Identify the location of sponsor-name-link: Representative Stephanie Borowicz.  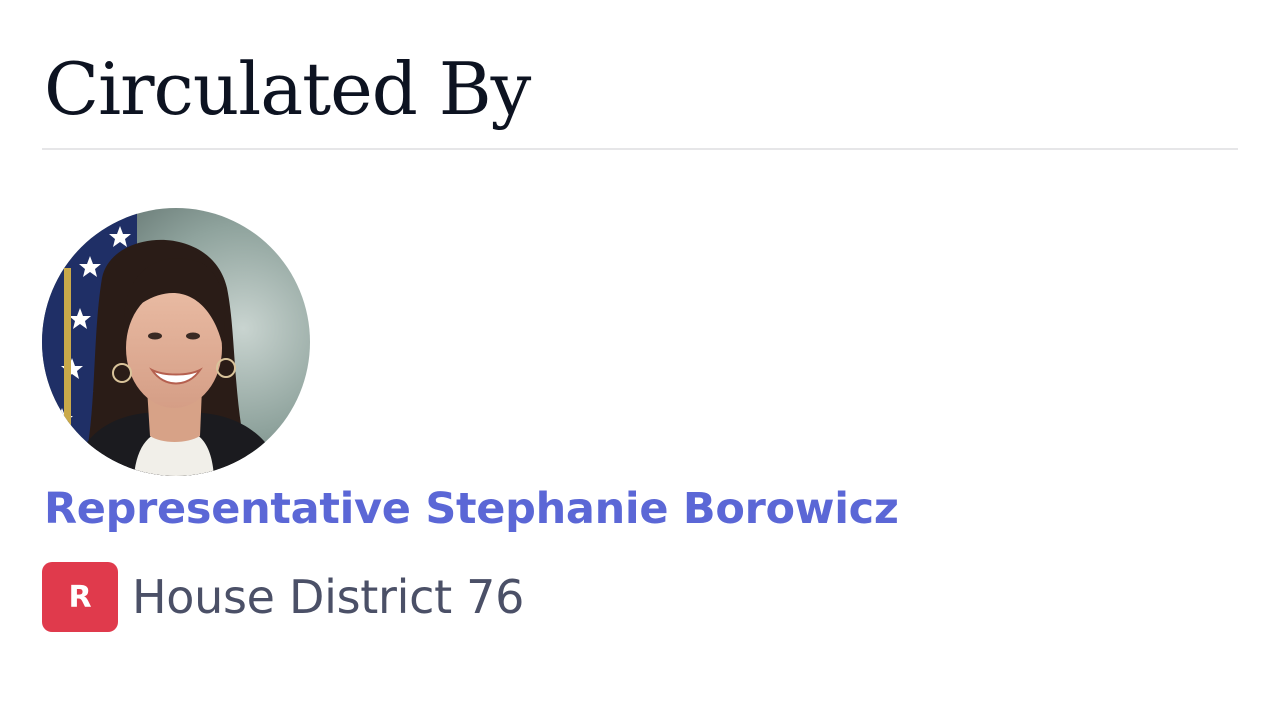
(471, 510).